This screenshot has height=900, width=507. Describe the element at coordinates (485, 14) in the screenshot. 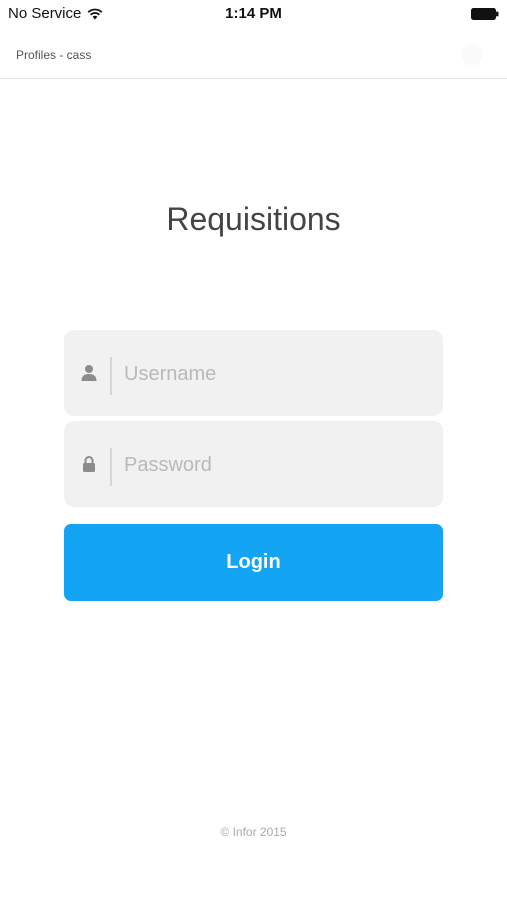

I see `battery-icon` at that location.